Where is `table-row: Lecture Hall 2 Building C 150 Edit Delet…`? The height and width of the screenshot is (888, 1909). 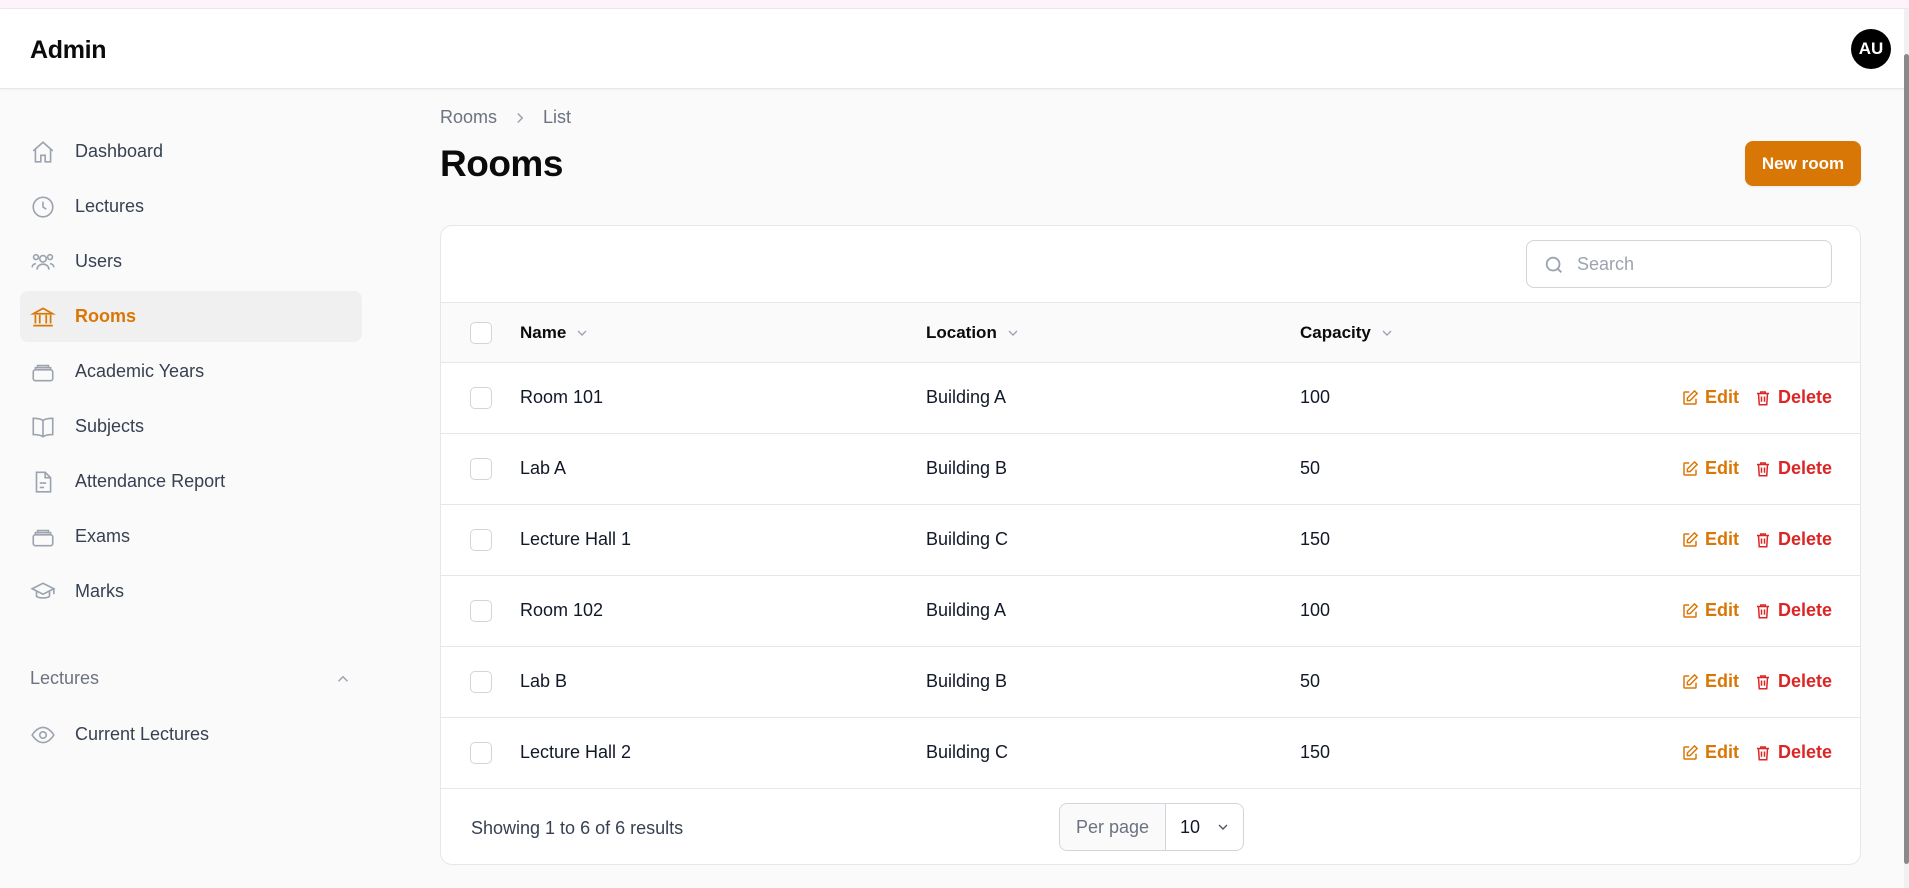
table-row: Lecture Hall 2 Building C 150 Edit Delet… is located at coordinates (1150, 753).